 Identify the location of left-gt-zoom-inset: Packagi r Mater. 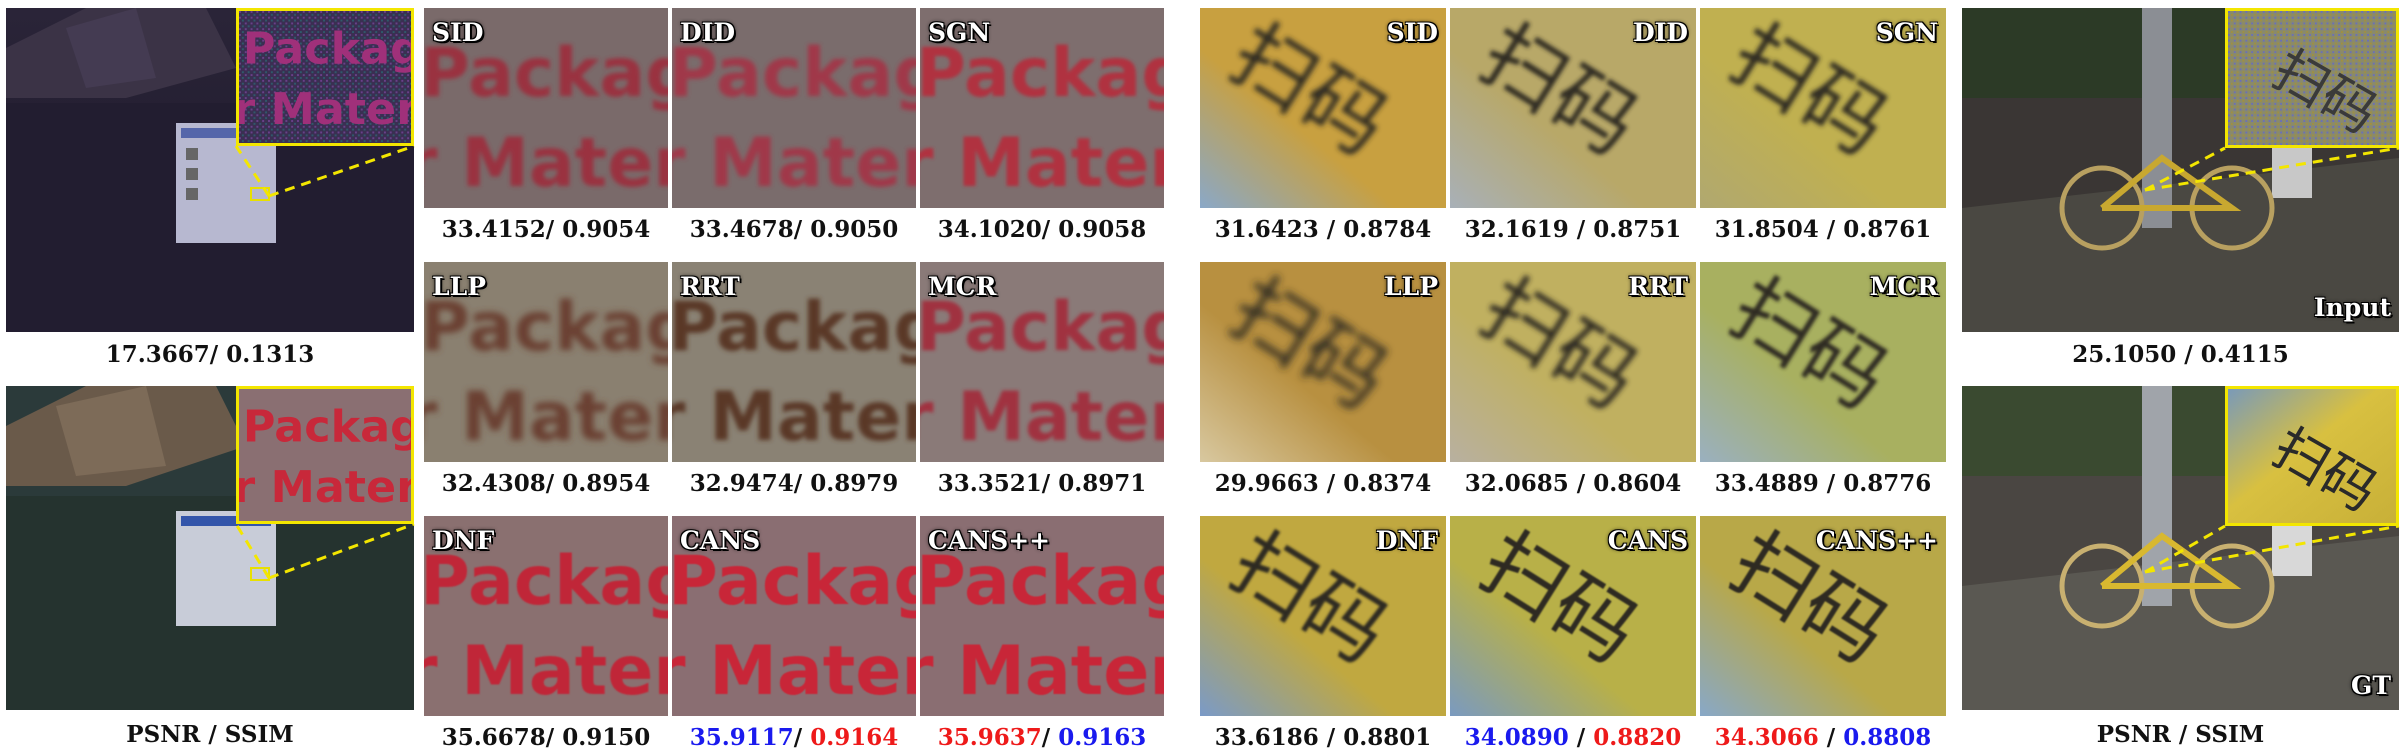
(325, 455).